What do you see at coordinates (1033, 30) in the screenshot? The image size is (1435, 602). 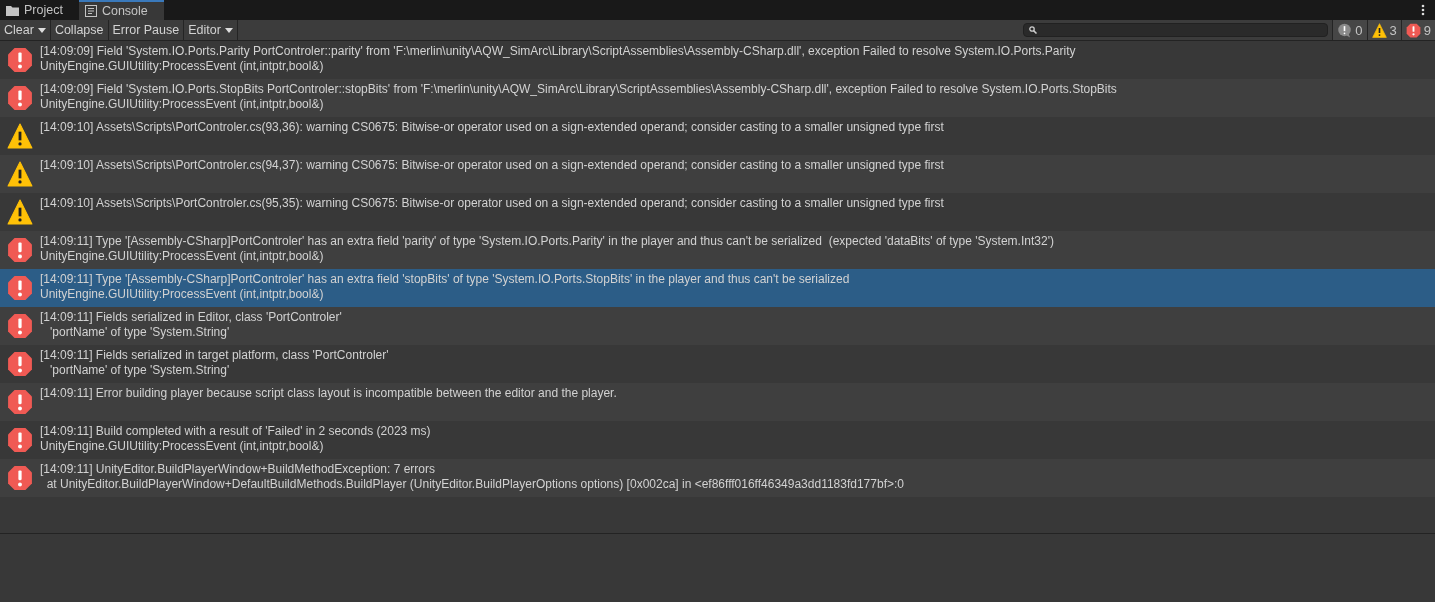 I see `search-icon` at bounding box center [1033, 30].